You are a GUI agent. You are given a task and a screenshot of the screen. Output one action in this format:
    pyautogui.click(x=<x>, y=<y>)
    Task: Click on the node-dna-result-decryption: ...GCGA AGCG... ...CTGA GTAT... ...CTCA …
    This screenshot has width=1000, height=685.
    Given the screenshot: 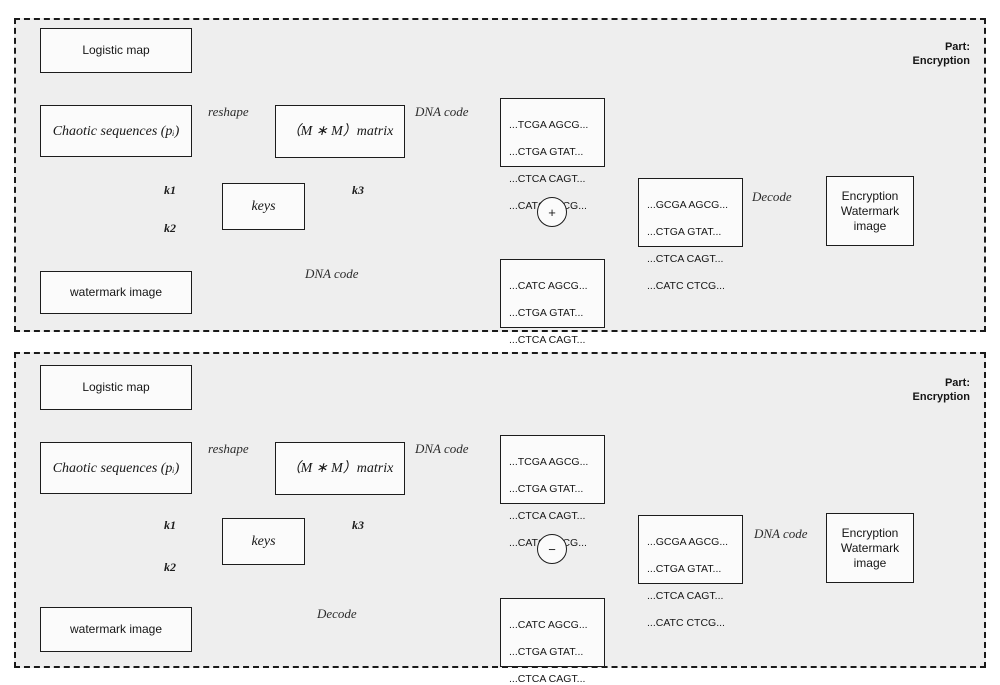 What is the action you would take?
    pyautogui.click(x=690, y=572)
    